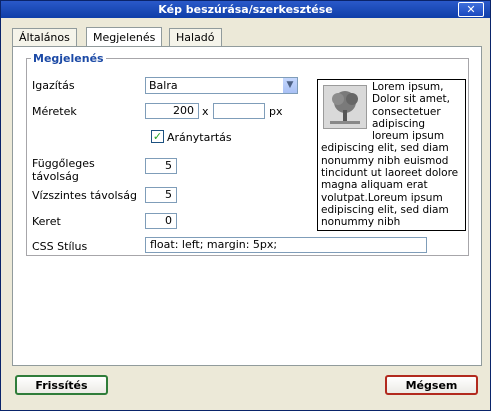 The height and width of the screenshot is (411, 491). I want to click on fieldset-legend: Megjelenés, so click(68, 58).